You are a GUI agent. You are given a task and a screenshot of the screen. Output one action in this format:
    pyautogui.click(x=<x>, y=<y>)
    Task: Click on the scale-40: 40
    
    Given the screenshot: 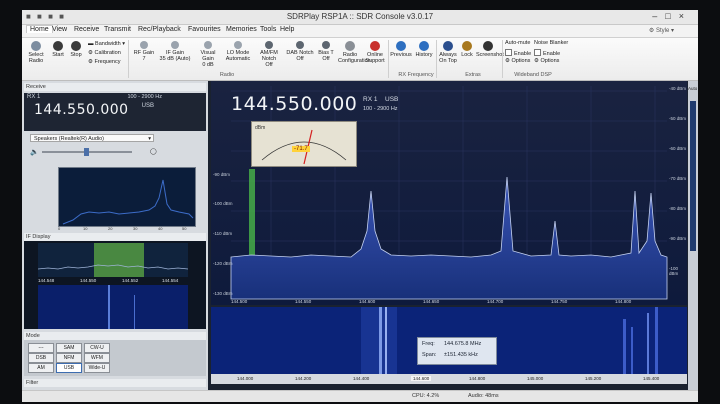 What is the action you would take?
    pyautogui.click(x=160, y=228)
    